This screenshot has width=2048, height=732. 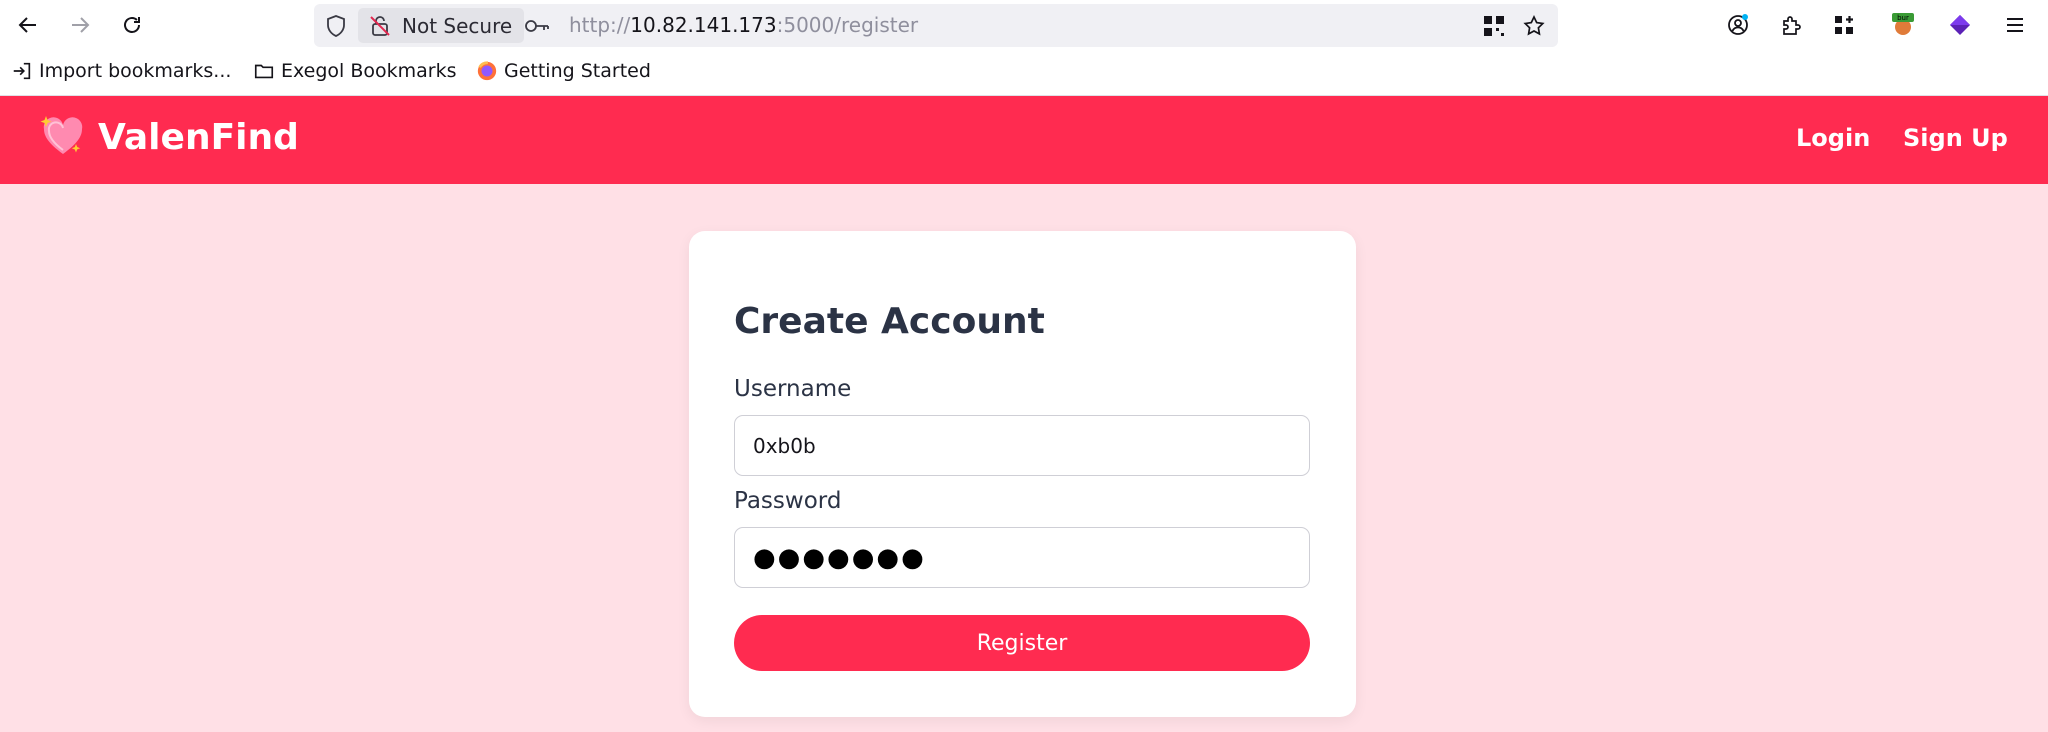 What do you see at coordinates (1022, 557) in the screenshot?
I see `password-field: ●●●●●●●` at bounding box center [1022, 557].